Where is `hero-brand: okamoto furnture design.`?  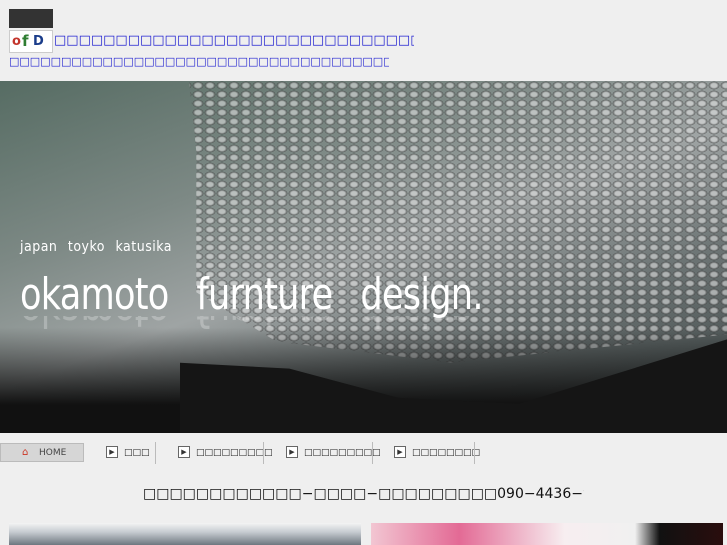
hero-brand: okamoto furnture design. is located at coordinates (252, 294).